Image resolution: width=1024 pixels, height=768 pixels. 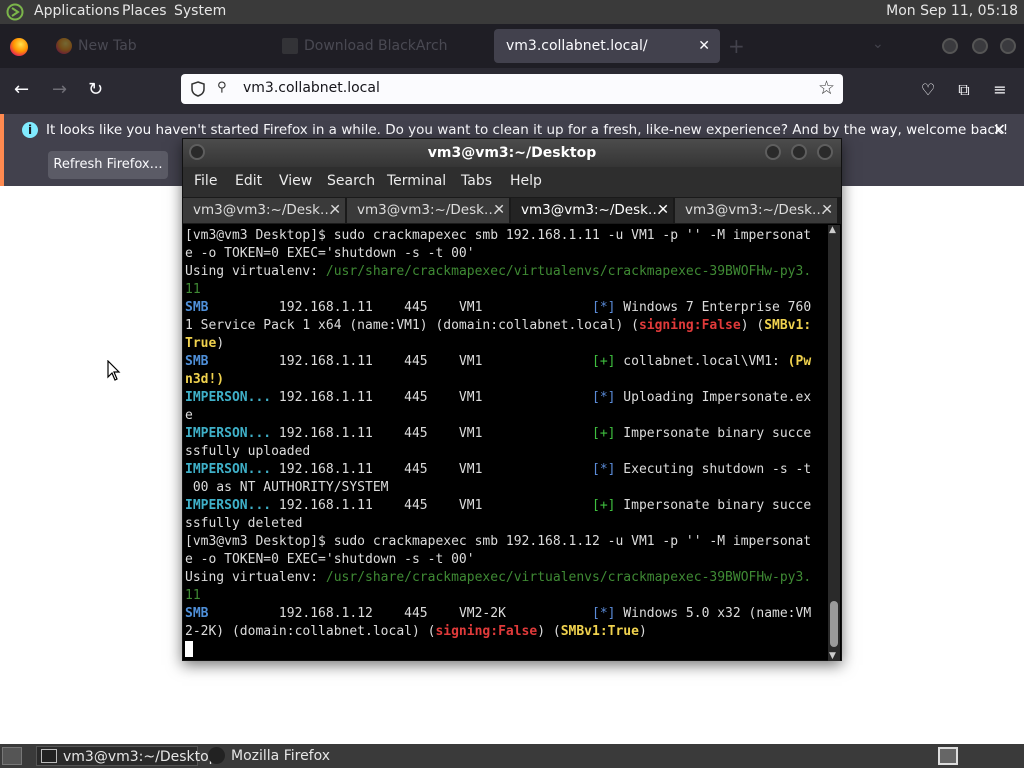 What do you see at coordinates (826, 88) in the screenshot?
I see `bookmark-star-icon: ☆` at bounding box center [826, 88].